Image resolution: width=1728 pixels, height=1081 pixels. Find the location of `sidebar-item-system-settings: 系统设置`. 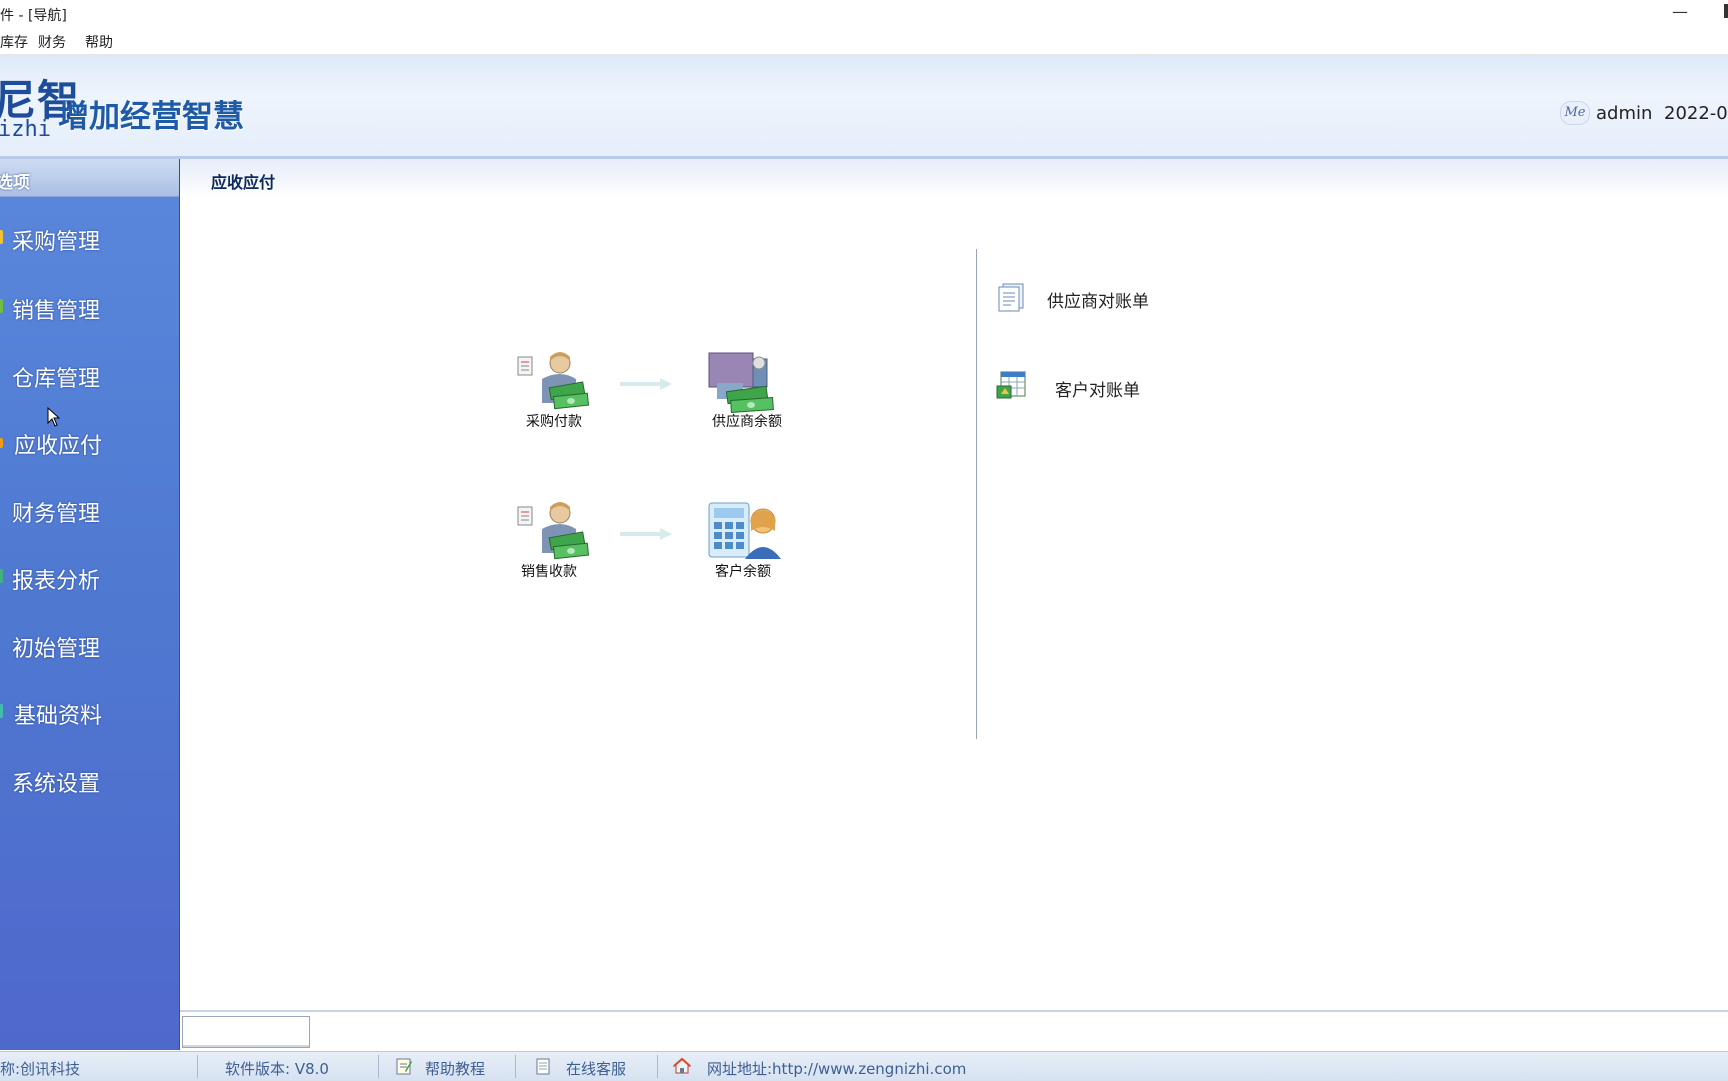

sidebar-item-system-settings: 系统设置 is located at coordinates (89, 780).